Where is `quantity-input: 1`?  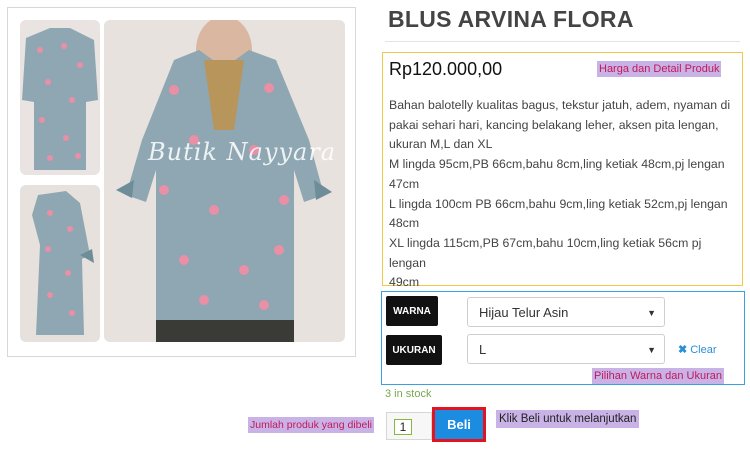
quantity-input: 1 is located at coordinates (403, 427).